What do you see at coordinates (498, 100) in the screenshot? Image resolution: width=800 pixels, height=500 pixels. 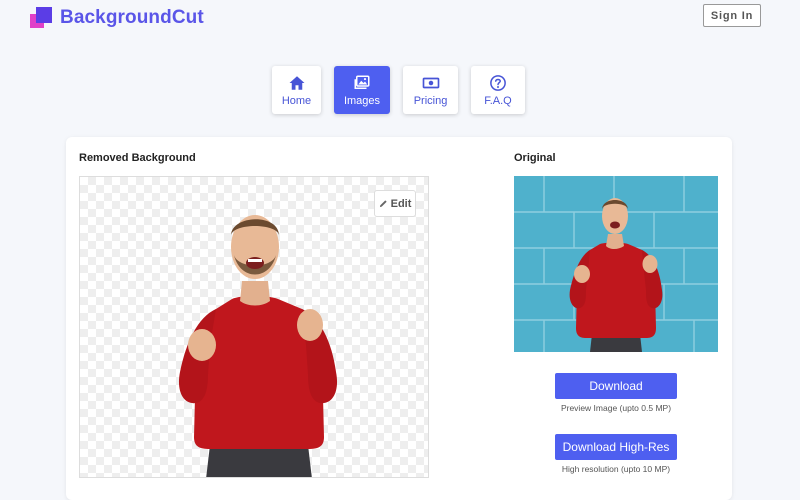 I see `tab-label: F.A.Q` at bounding box center [498, 100].